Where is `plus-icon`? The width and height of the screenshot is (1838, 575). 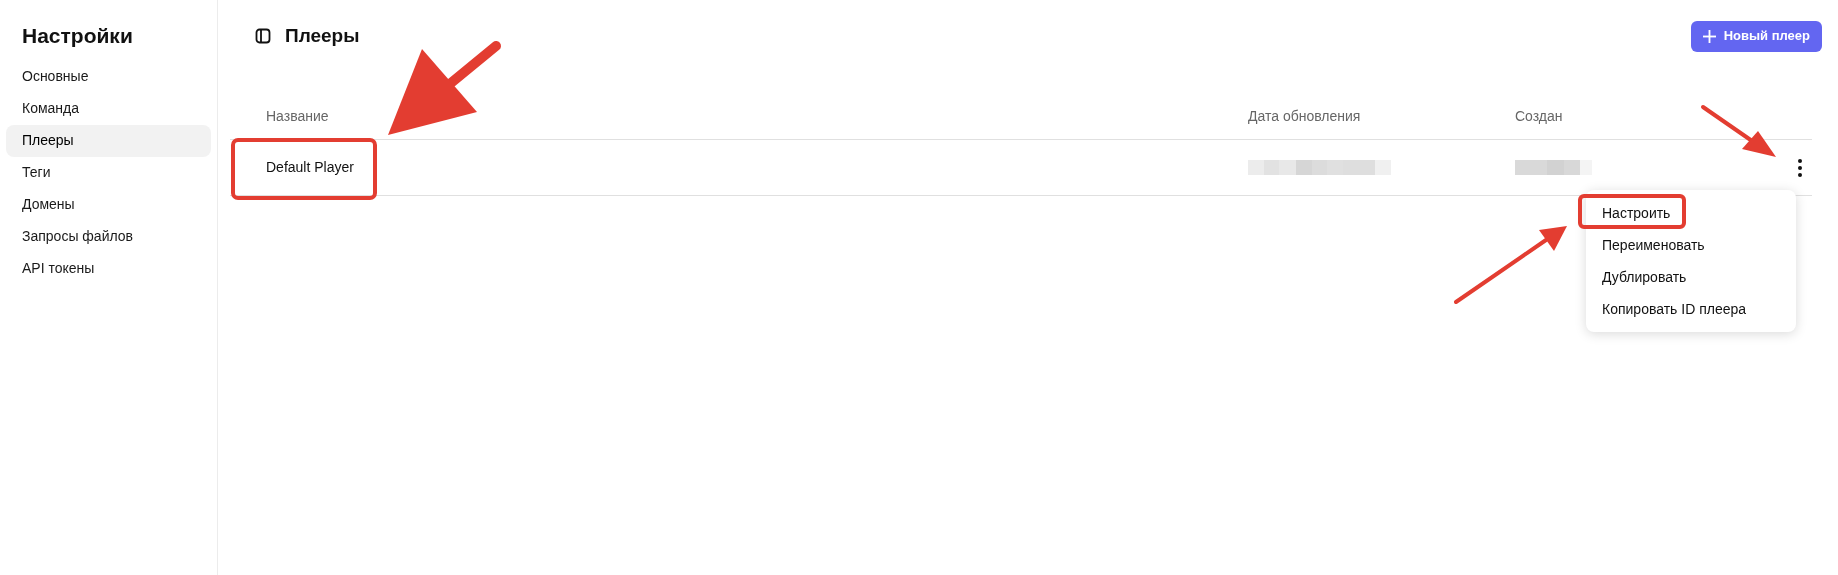
plus-icon is located at coordinates (1709, 36).